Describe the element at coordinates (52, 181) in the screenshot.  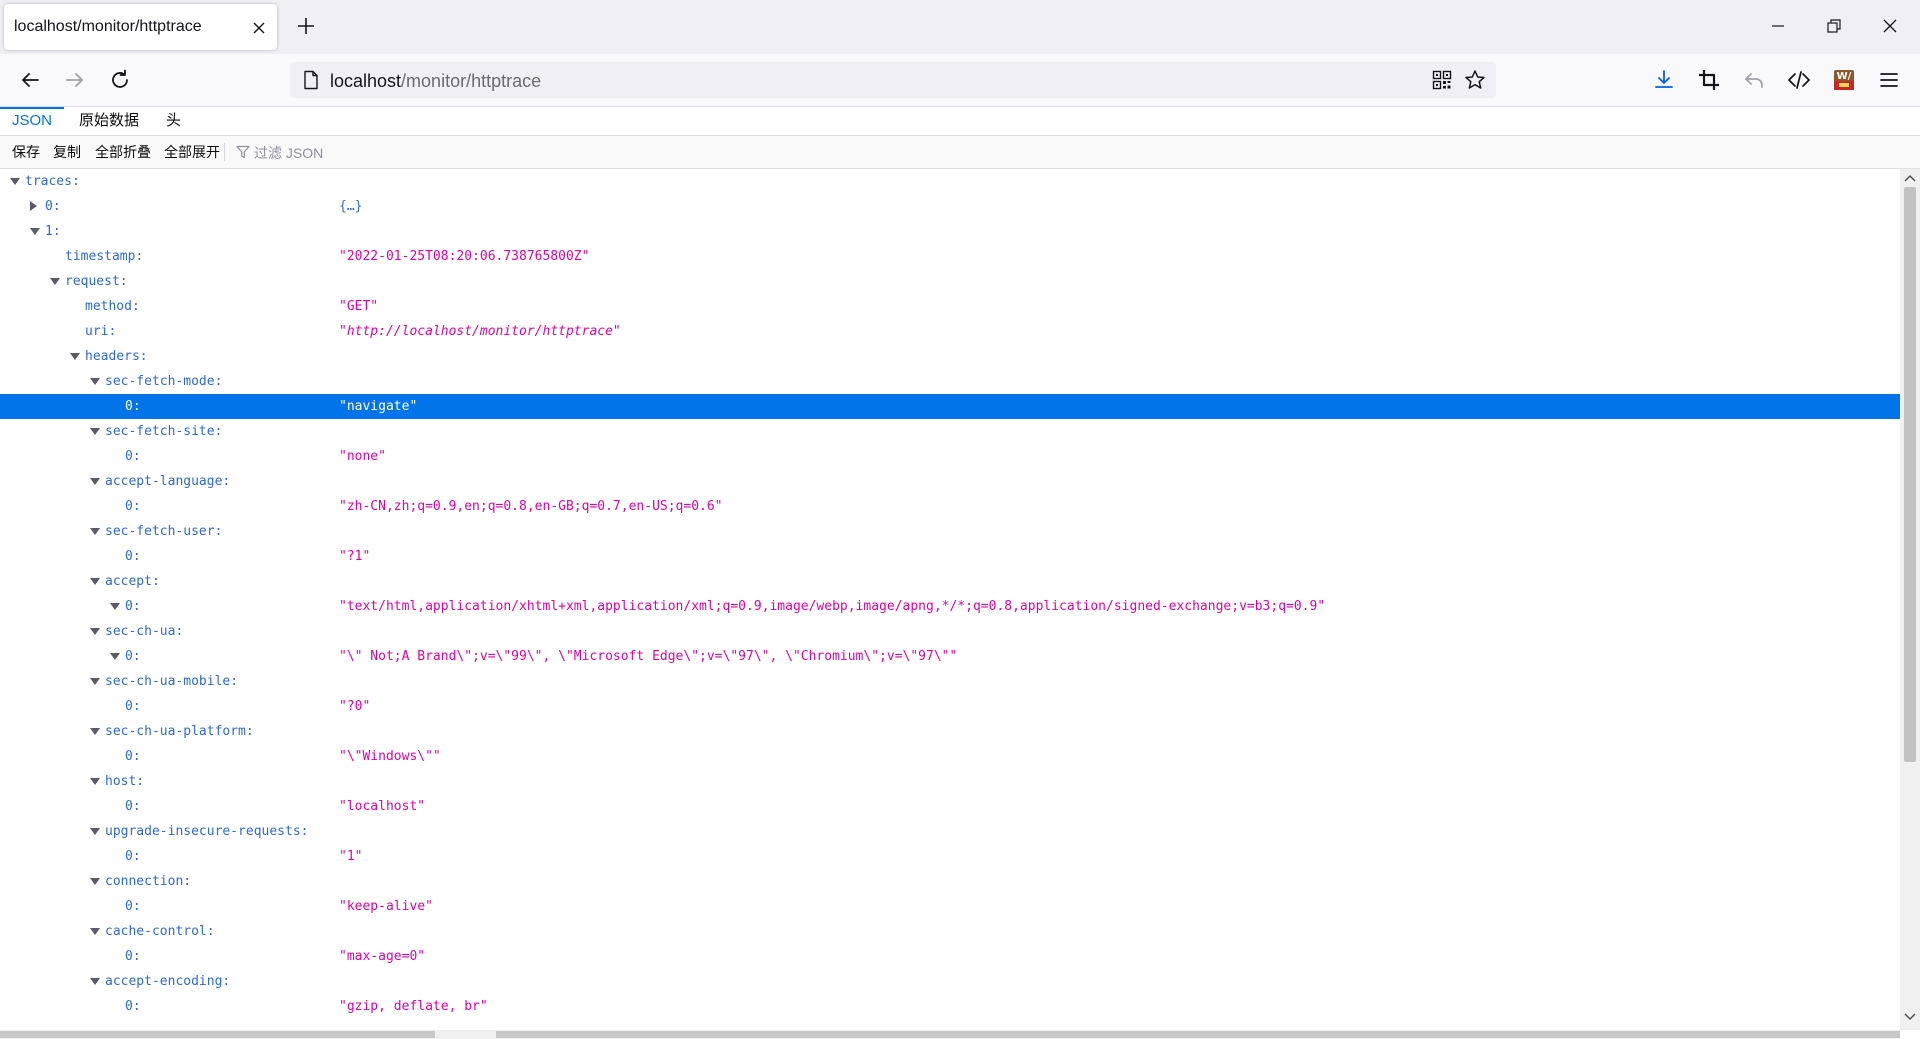
I see `tree-key: traces:` at that location.